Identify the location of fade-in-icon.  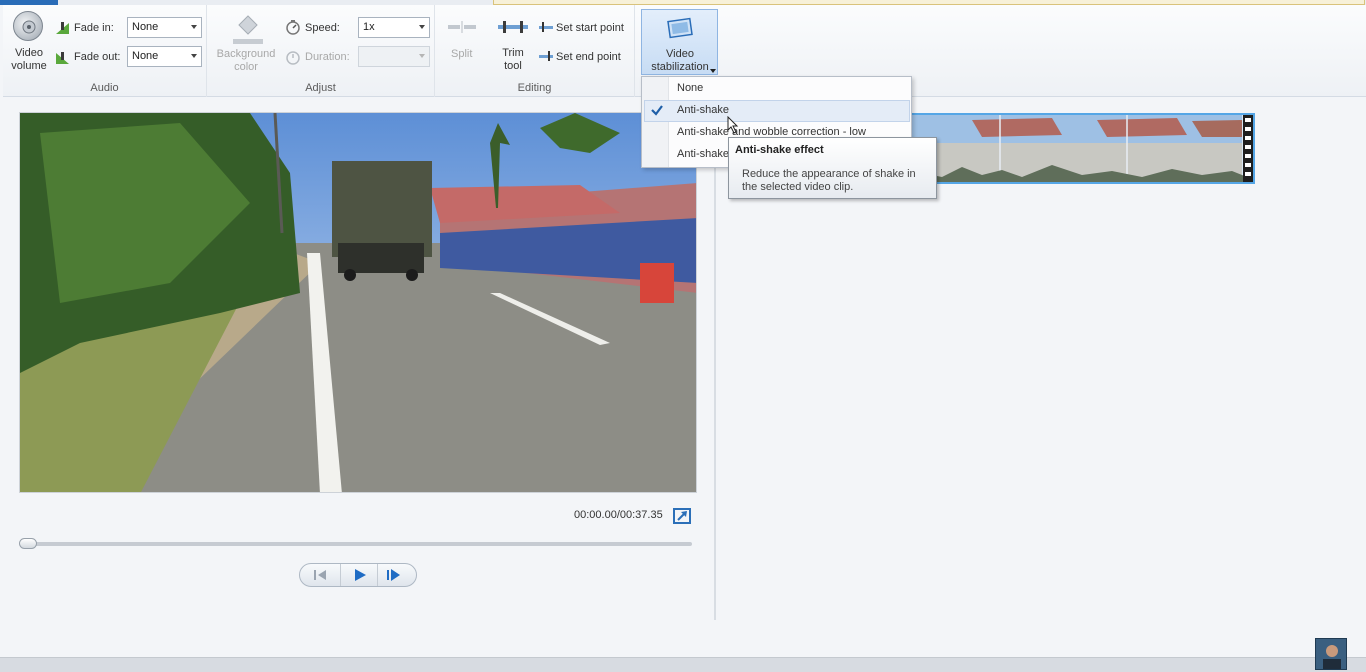
(63, 29).